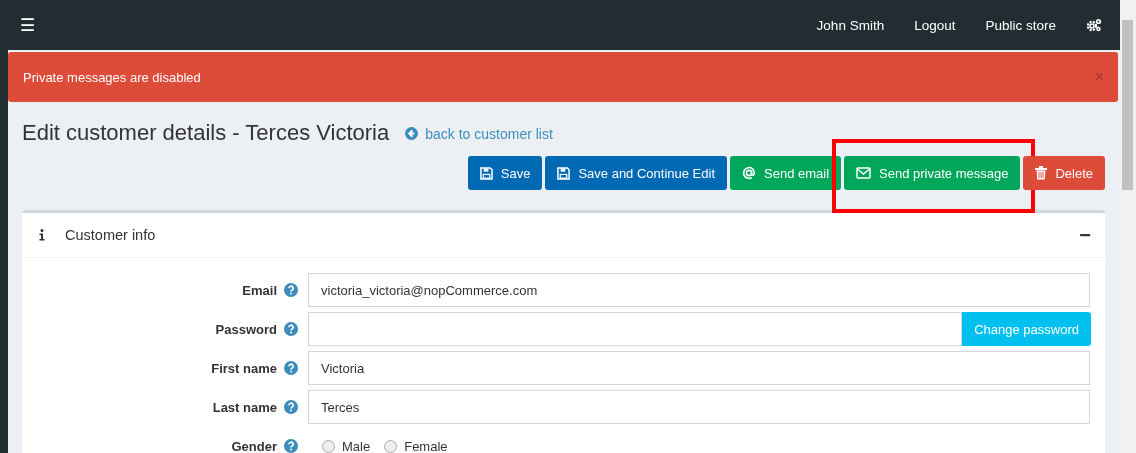 Image resolution: width=1136 pixels, height=453 pixels. What do you see at coordinates (426, 445) in the screenshot?
I see `radio-label: Female` at bounding box center [426, 445].